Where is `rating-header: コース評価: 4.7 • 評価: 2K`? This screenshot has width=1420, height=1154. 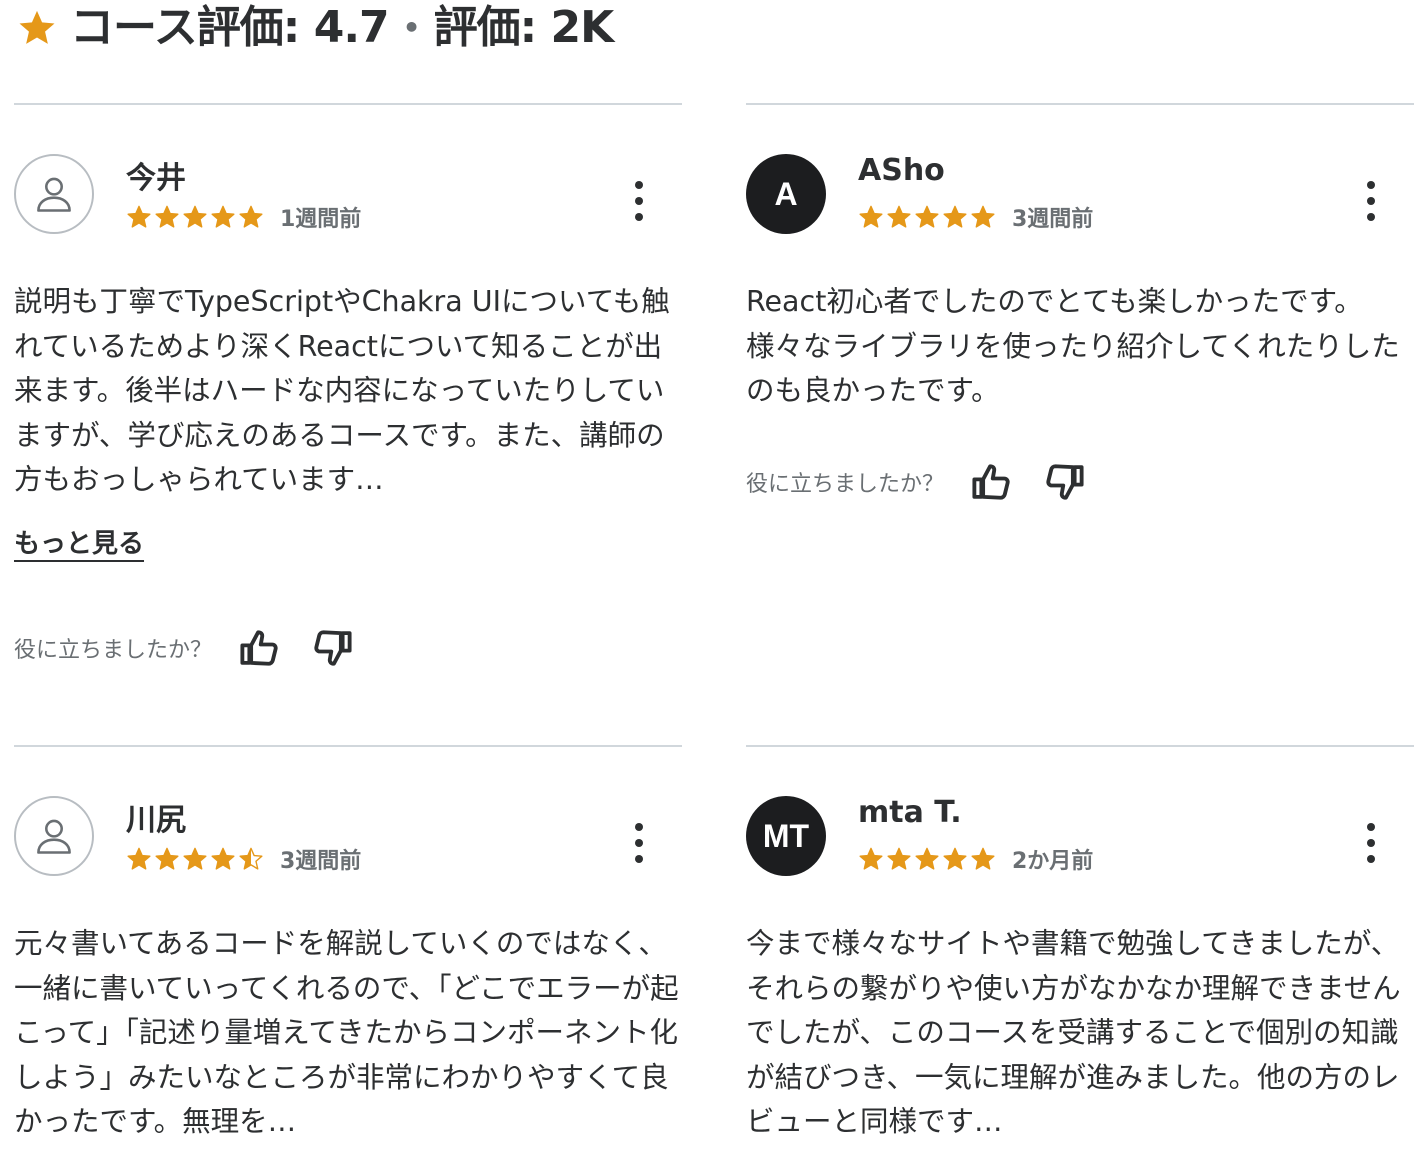
rating-header: コース評価: 4.7 • 評価: 2K is located at coordinates (315, 28).